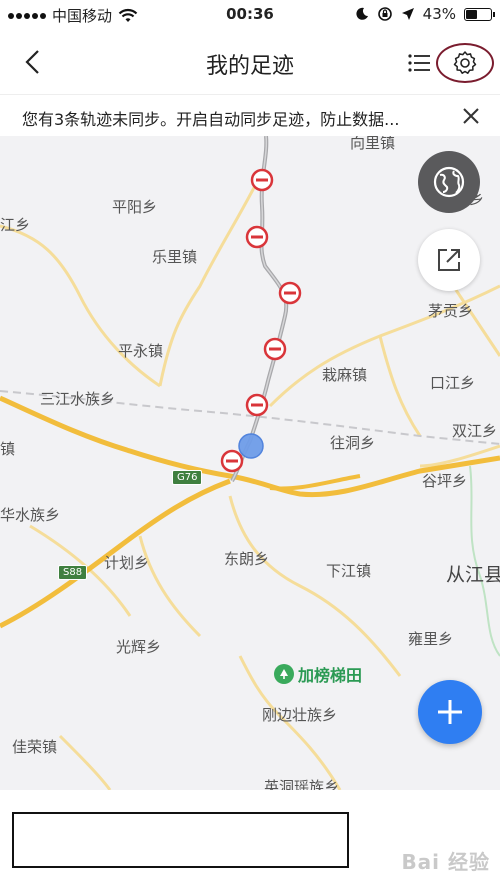 The height and width of the screenshot is (889, 500). What do you see at coordinates (362, 13) in the screenshot?
I see `moon-icon` at bounding box center [362, 13].